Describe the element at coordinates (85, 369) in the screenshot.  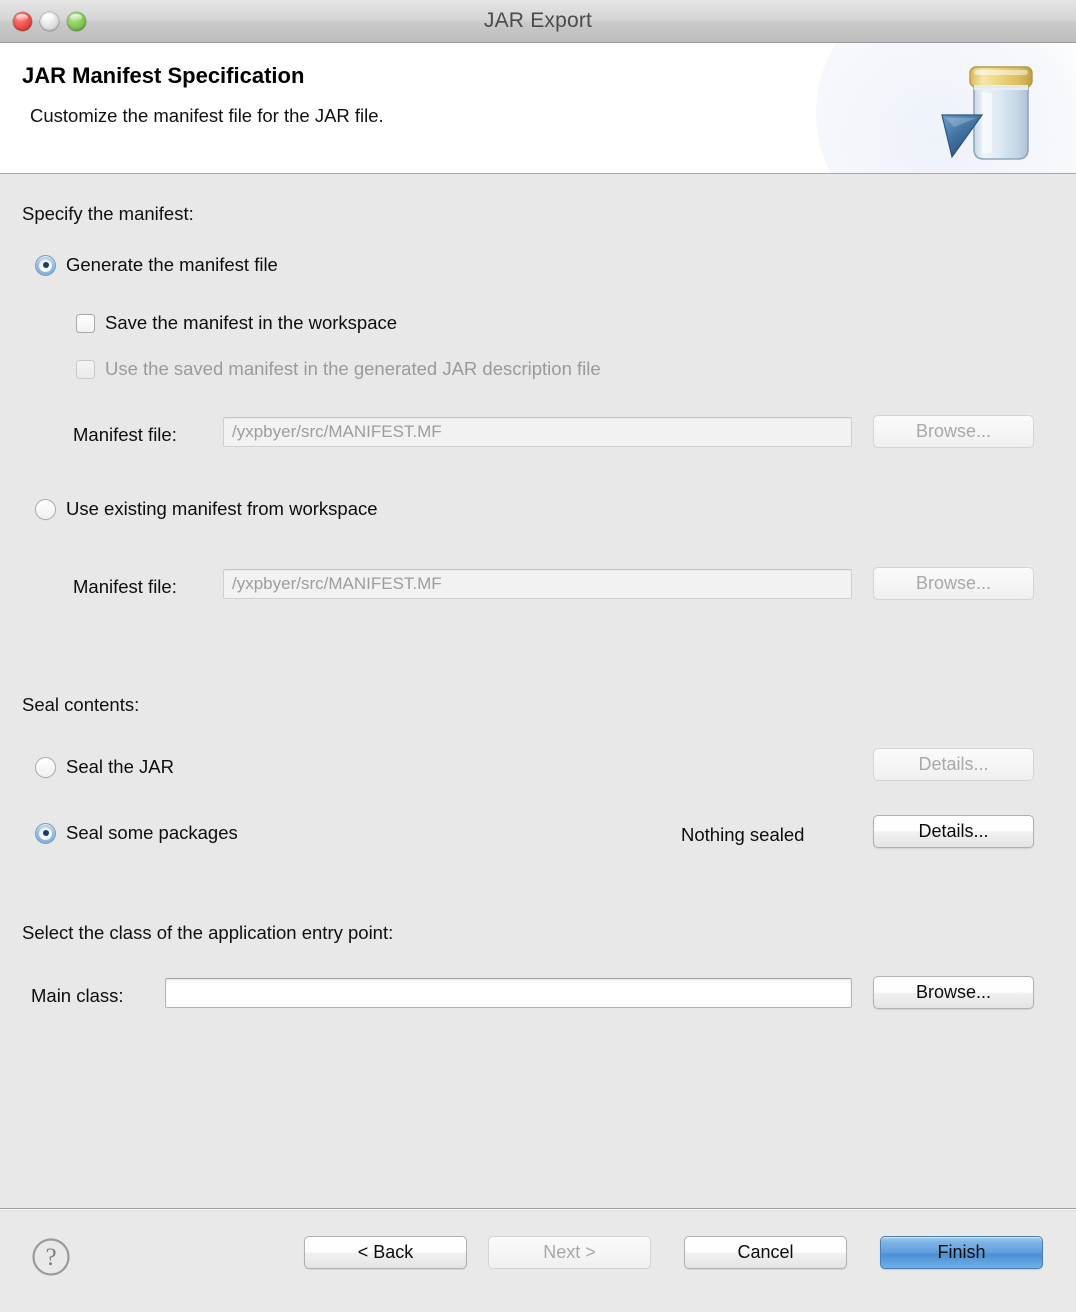
I see `checkbox-use-saved-manifest-control` at that location.